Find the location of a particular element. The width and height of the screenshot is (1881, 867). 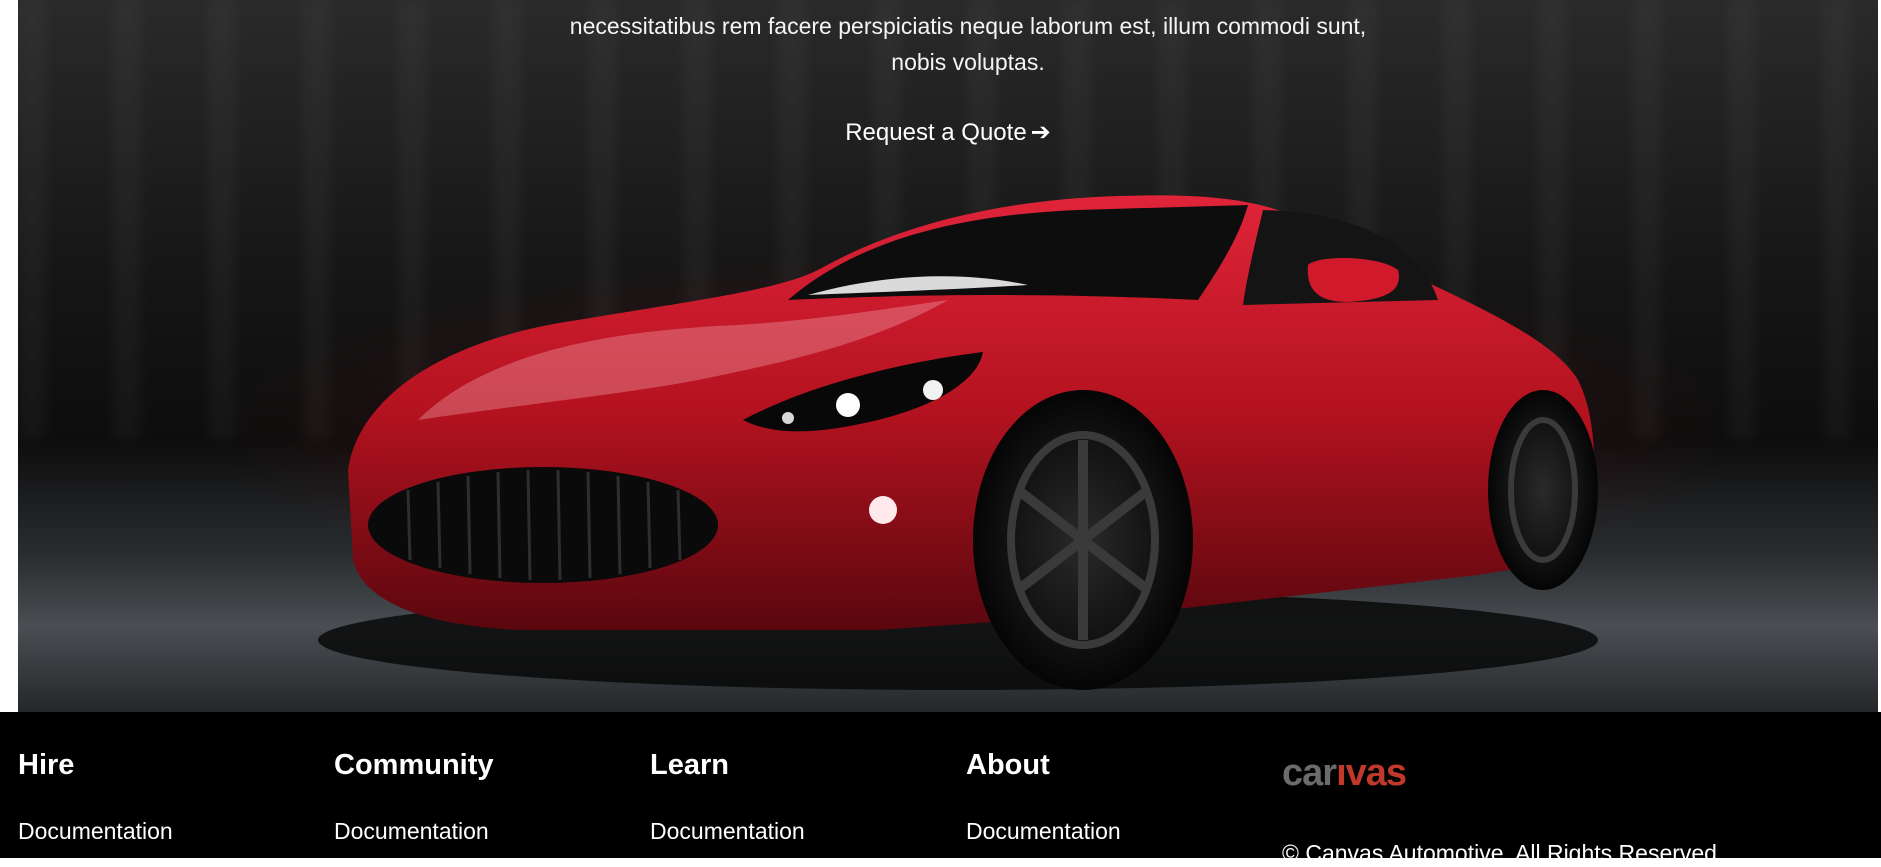

footer-column-title: Learn is located at coordinates (689, 765).